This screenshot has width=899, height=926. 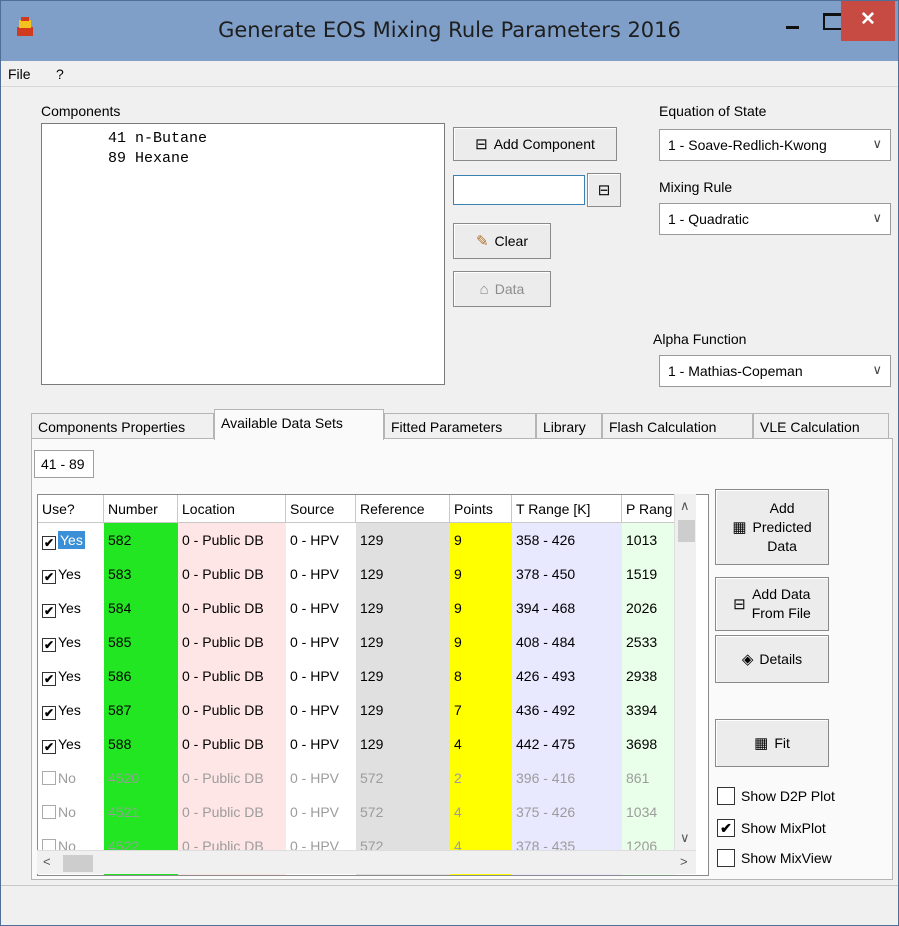 What do you see at coordinates (519, 190) in the screenshot?
I see `component-input` at bounding box center [519, 190].